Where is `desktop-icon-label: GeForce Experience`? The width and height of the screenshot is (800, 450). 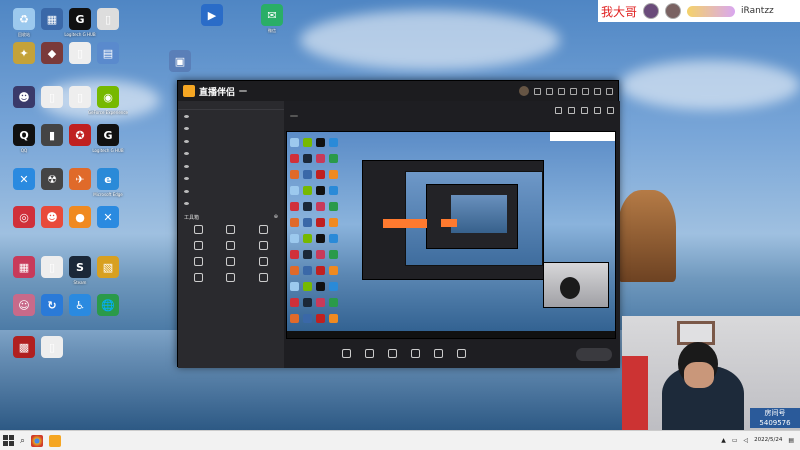 desktop-icon-label: GeForce Experience is located at coordinates (108, 112).